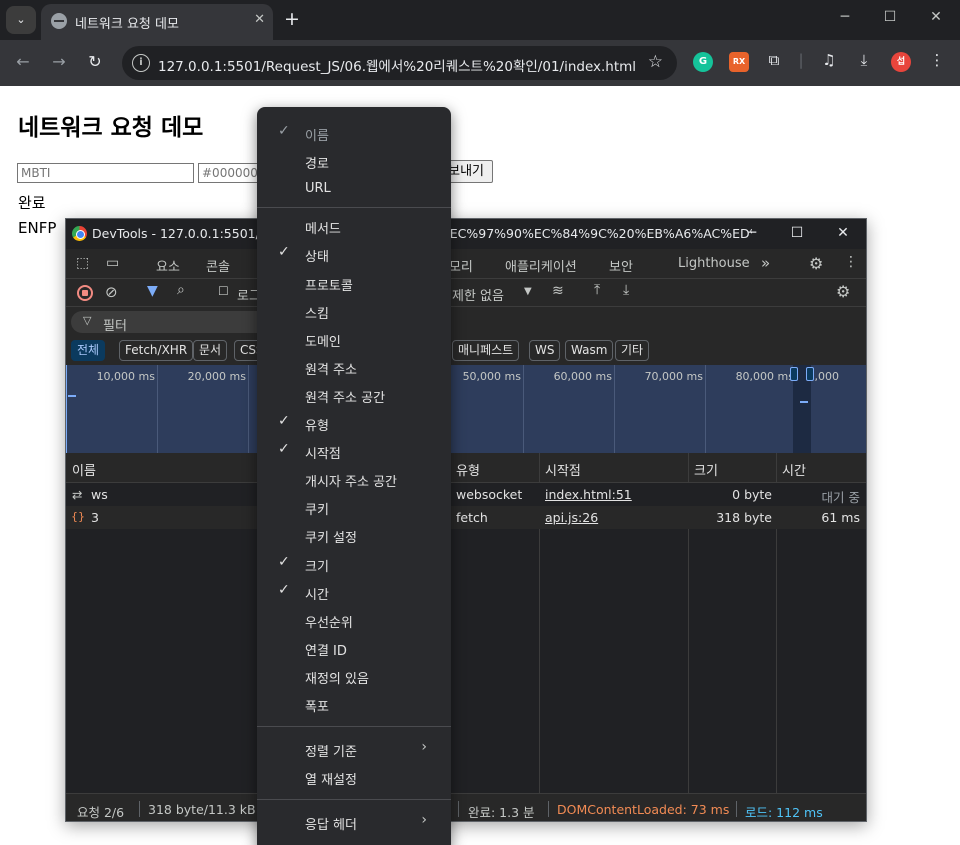  I want to click on chevron-right-icon: ›, so click(424, 820).